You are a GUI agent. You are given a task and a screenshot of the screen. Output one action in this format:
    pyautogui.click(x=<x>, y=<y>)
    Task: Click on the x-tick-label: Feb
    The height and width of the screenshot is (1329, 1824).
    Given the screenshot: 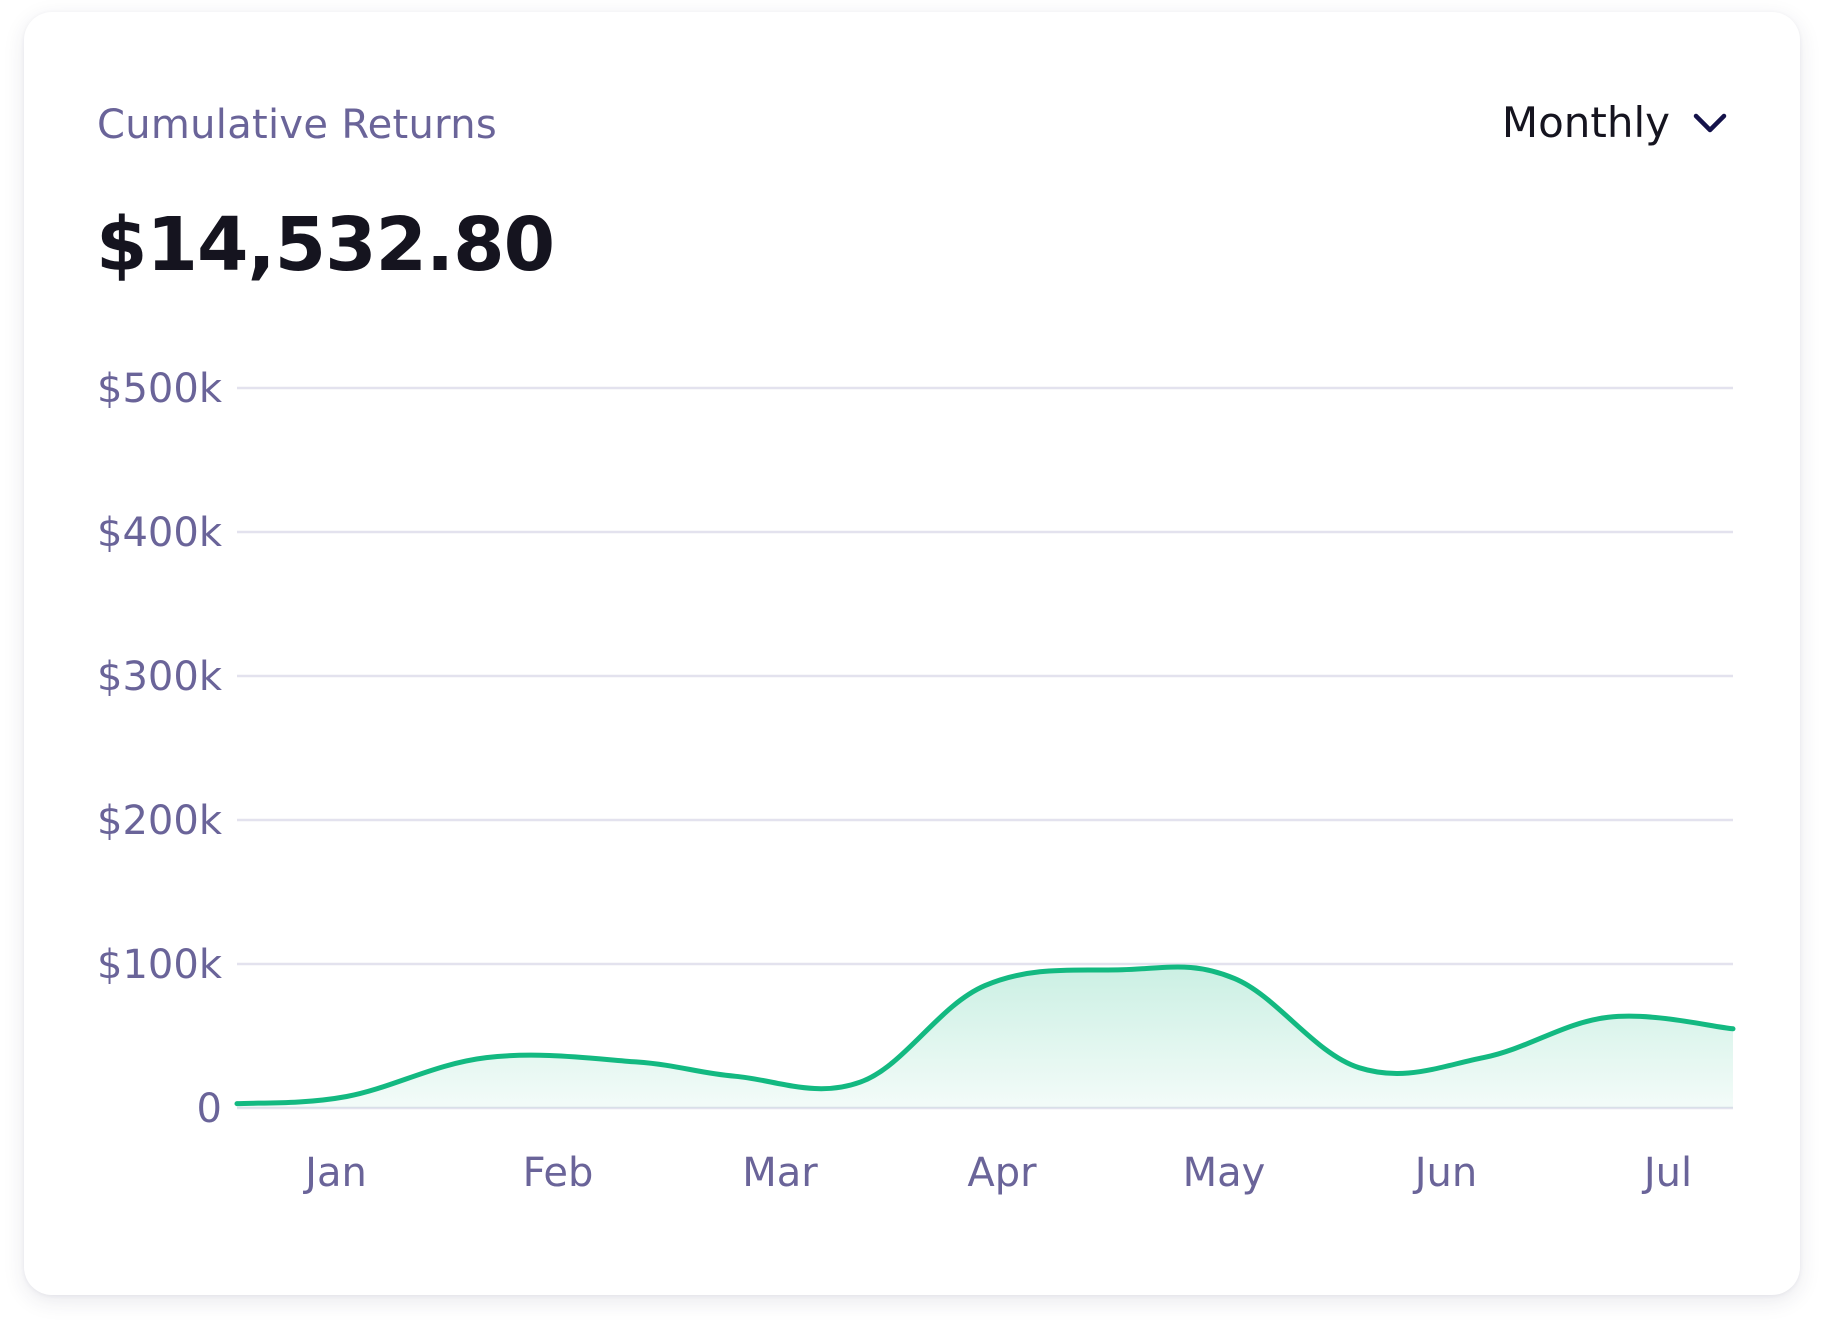 What is the action you would take?
    pyautogui.click(x=558, y=1173)
    